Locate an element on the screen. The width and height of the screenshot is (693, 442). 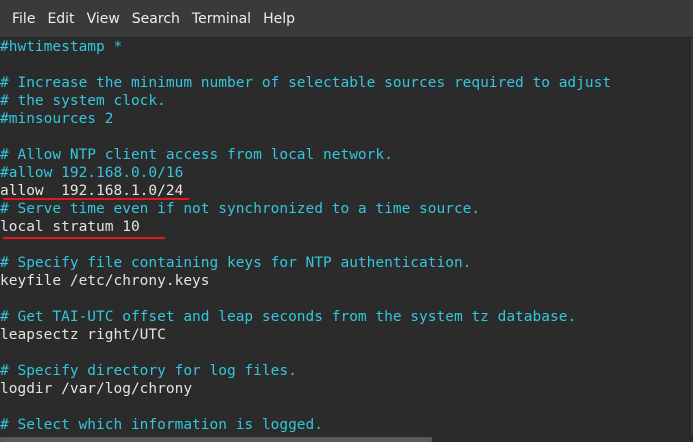
terminal-line: leapsectz right/UTC is located at coordinates (83, 335).